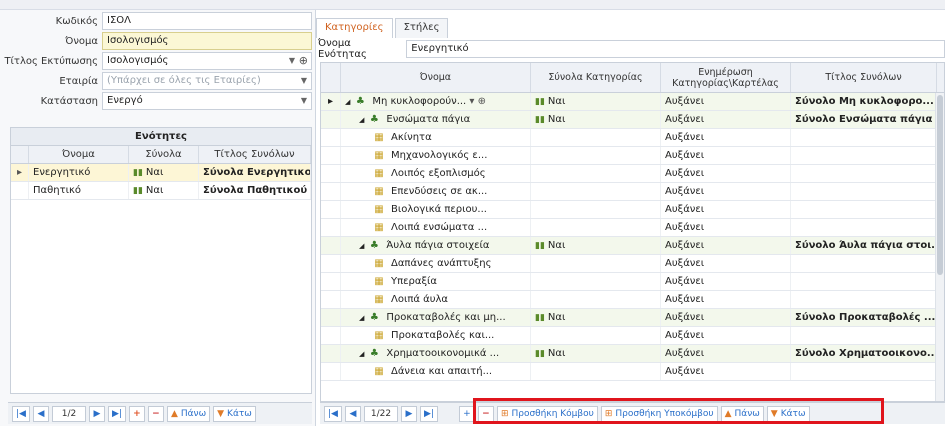 Image resolution: width=945 pixels, height=426 pixels. I want to click on table-row: ▦ Λοιπός εξοπλισμός Αυξάνει, so click(632, 174).